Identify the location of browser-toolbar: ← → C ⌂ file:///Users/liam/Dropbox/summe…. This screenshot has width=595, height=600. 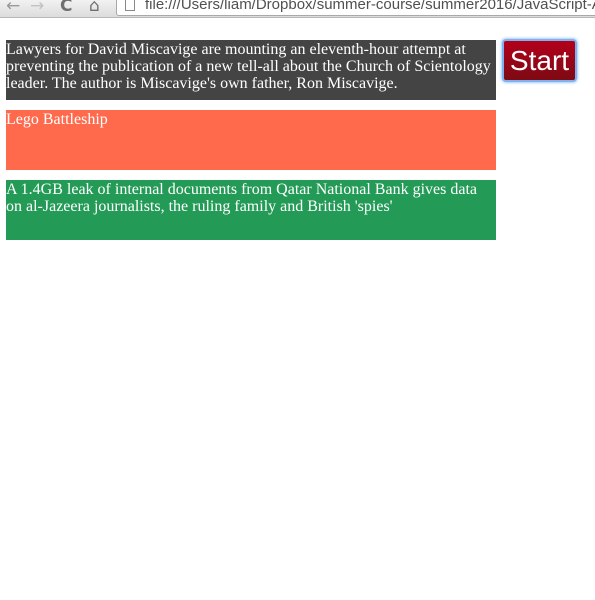
(297, 9).